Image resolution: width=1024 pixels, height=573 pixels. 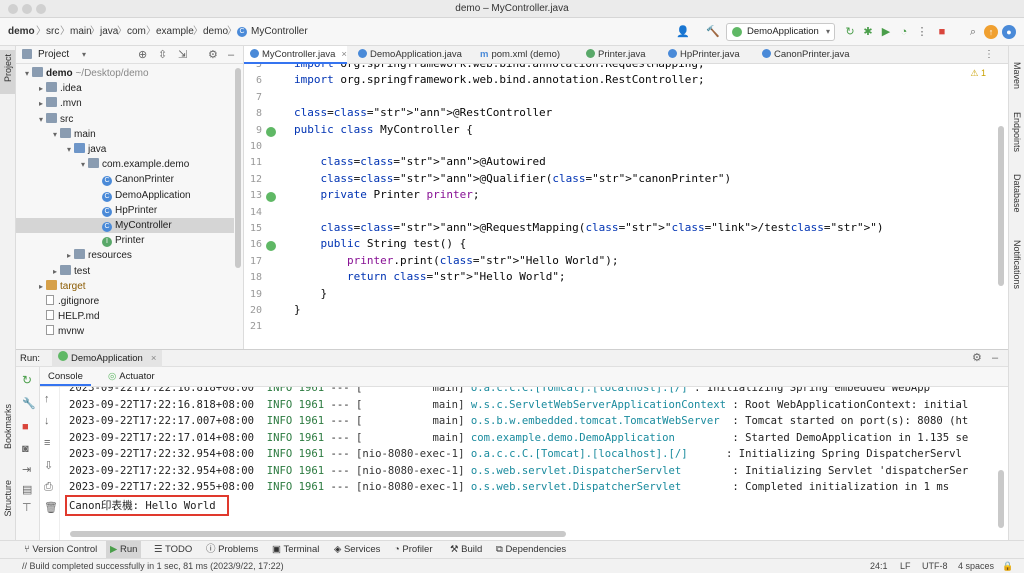 I want to click on breadcrumb-example: example, so click(x=175, y=32).